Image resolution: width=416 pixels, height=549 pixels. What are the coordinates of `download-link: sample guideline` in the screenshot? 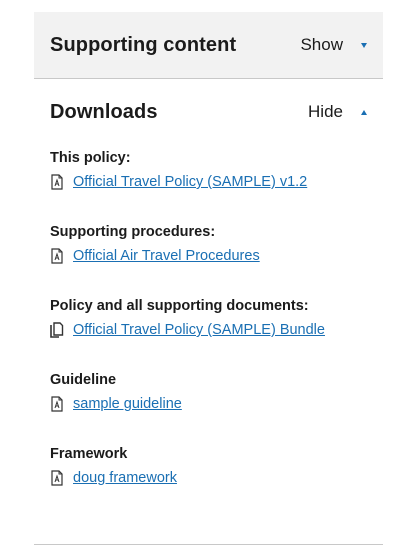 It's located at (127, 404).